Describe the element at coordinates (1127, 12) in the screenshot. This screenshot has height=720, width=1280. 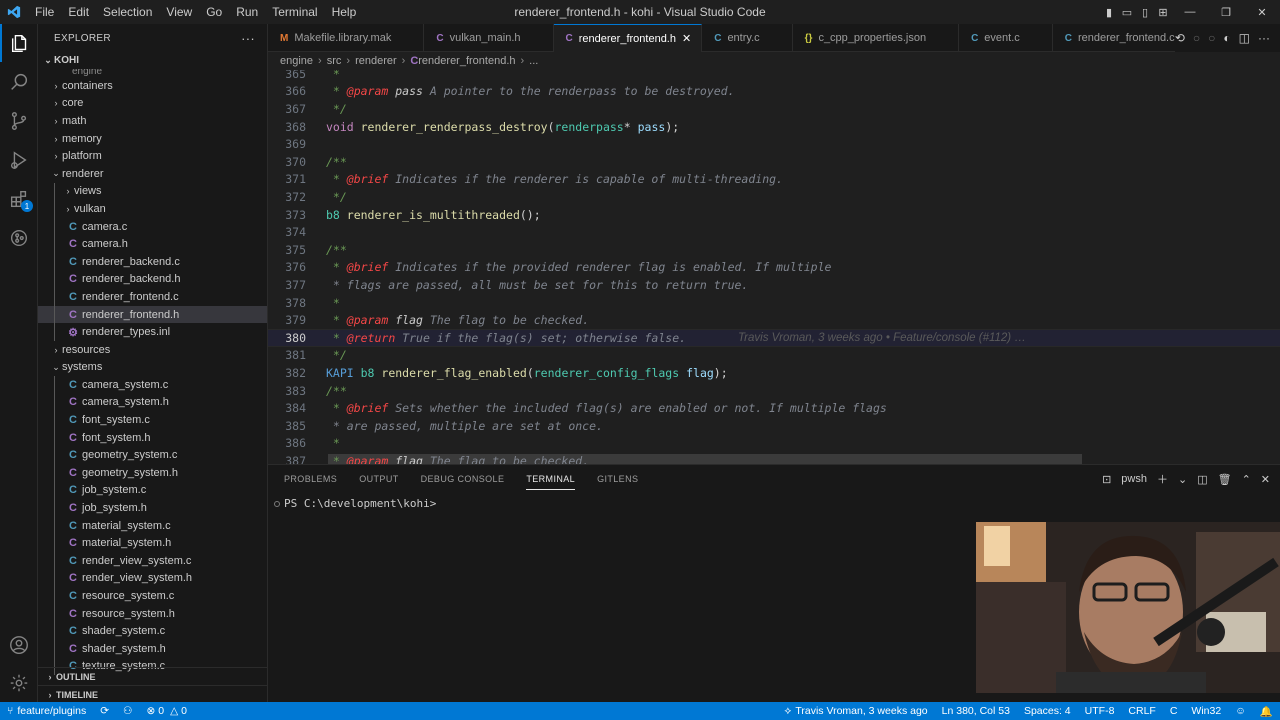
I see `toggle-panel-icon: ▭` at that location.